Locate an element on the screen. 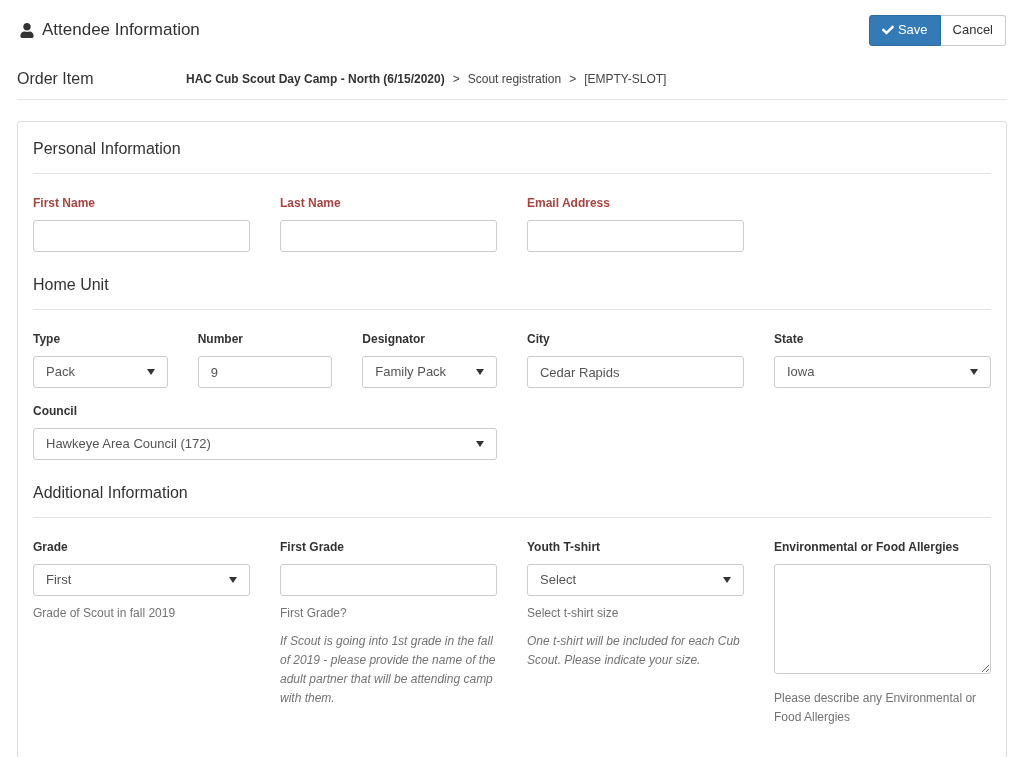  field-label: Designator is located at coordinates (394, 339).